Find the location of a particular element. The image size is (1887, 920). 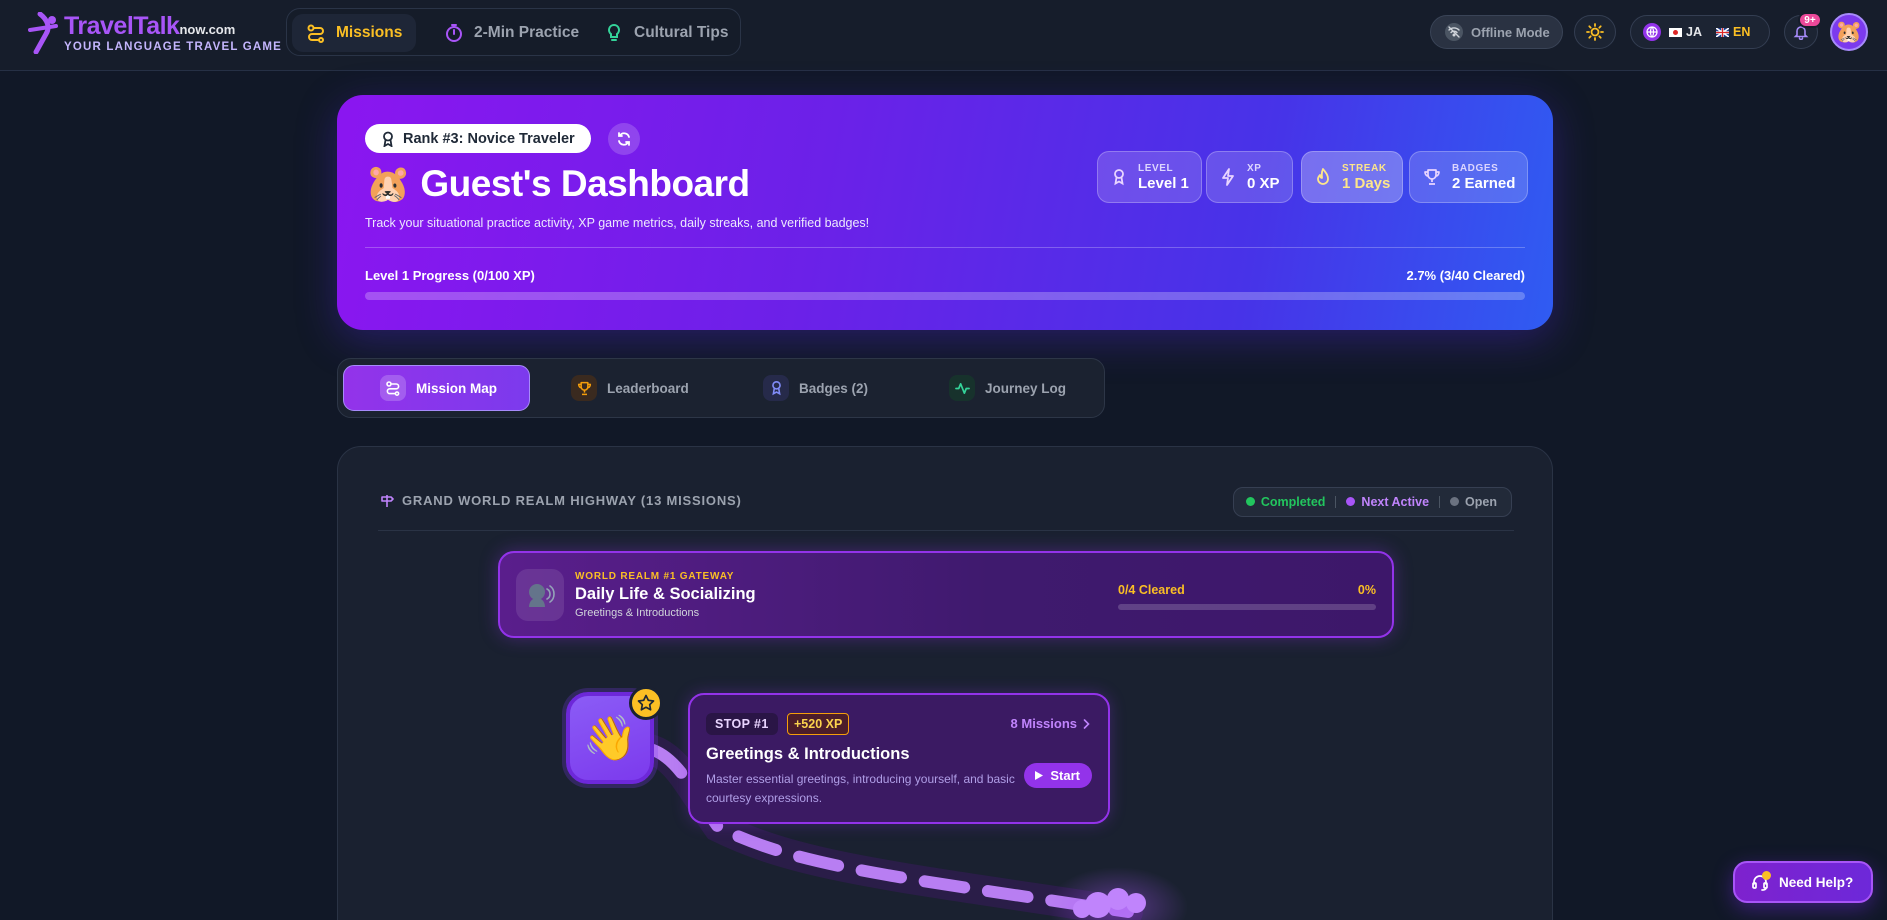

chevron-right-icon is located at coordinates (1086, 723).